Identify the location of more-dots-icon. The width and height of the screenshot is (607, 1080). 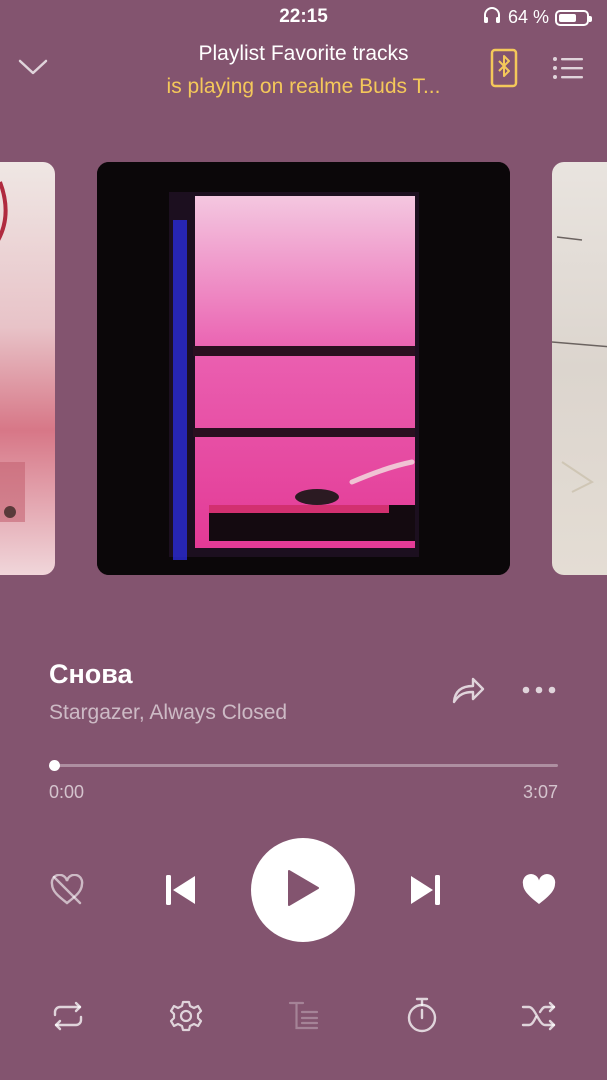
(539, 690).